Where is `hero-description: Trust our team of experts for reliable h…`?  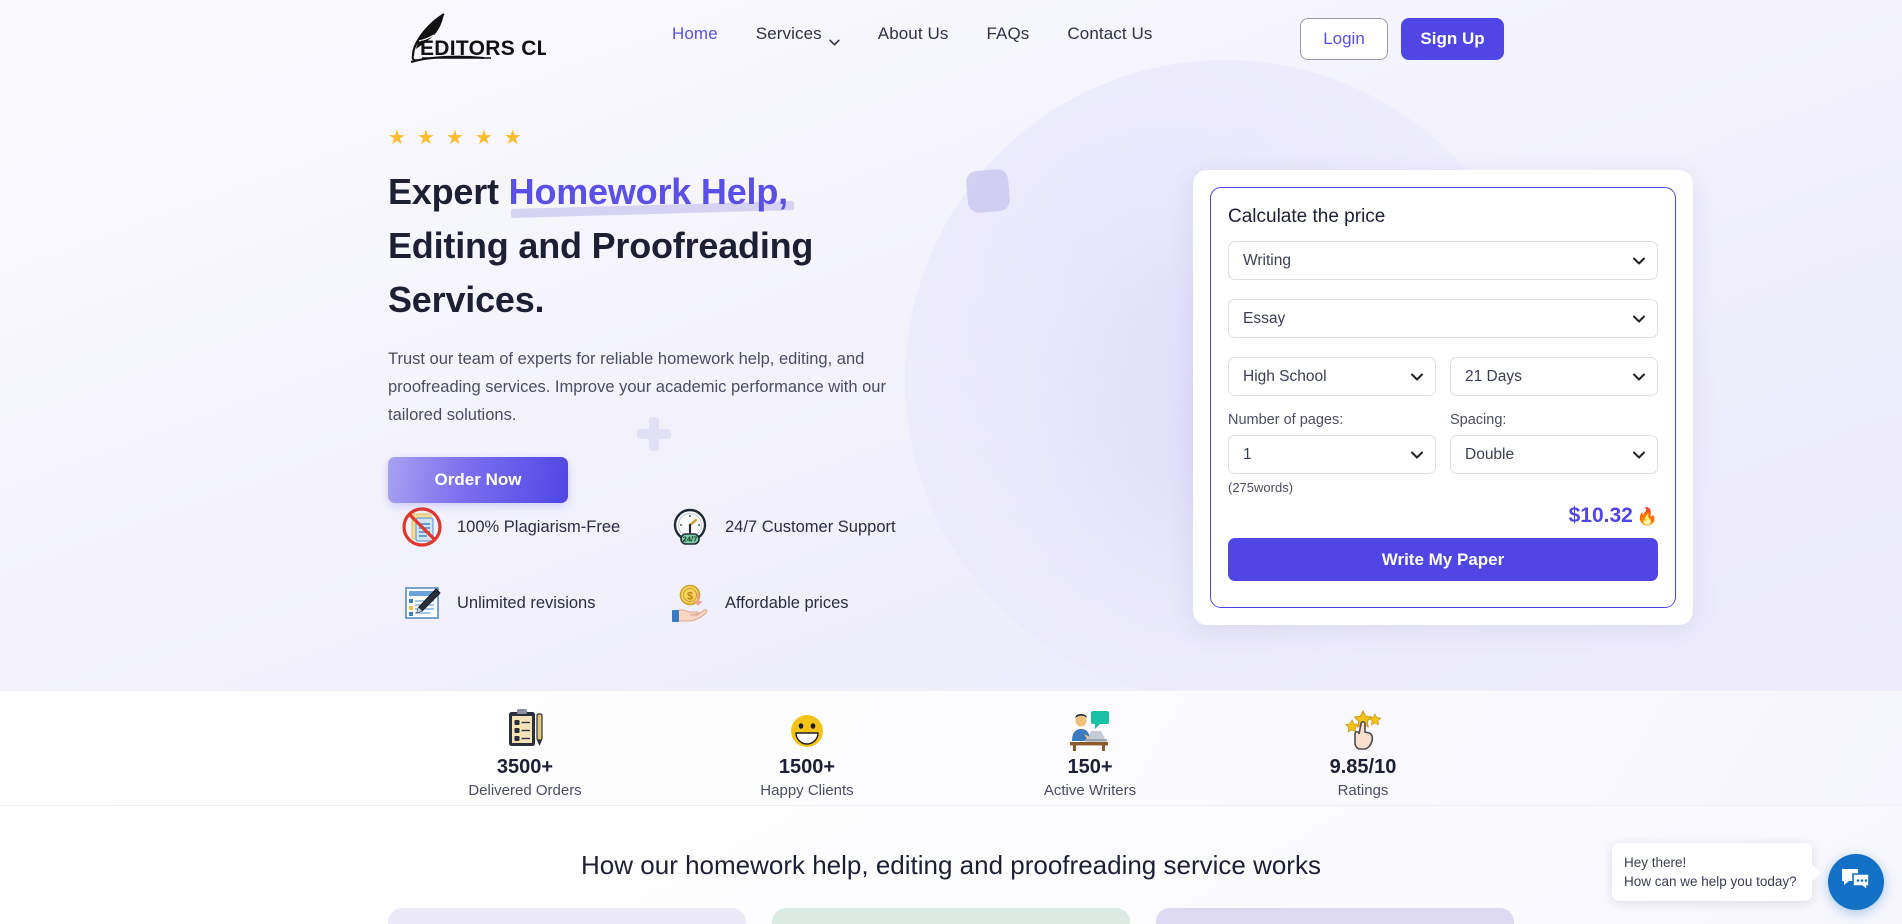 hero-description: Trust our team of experts for reliable h… is located at coordinates (637, 387).